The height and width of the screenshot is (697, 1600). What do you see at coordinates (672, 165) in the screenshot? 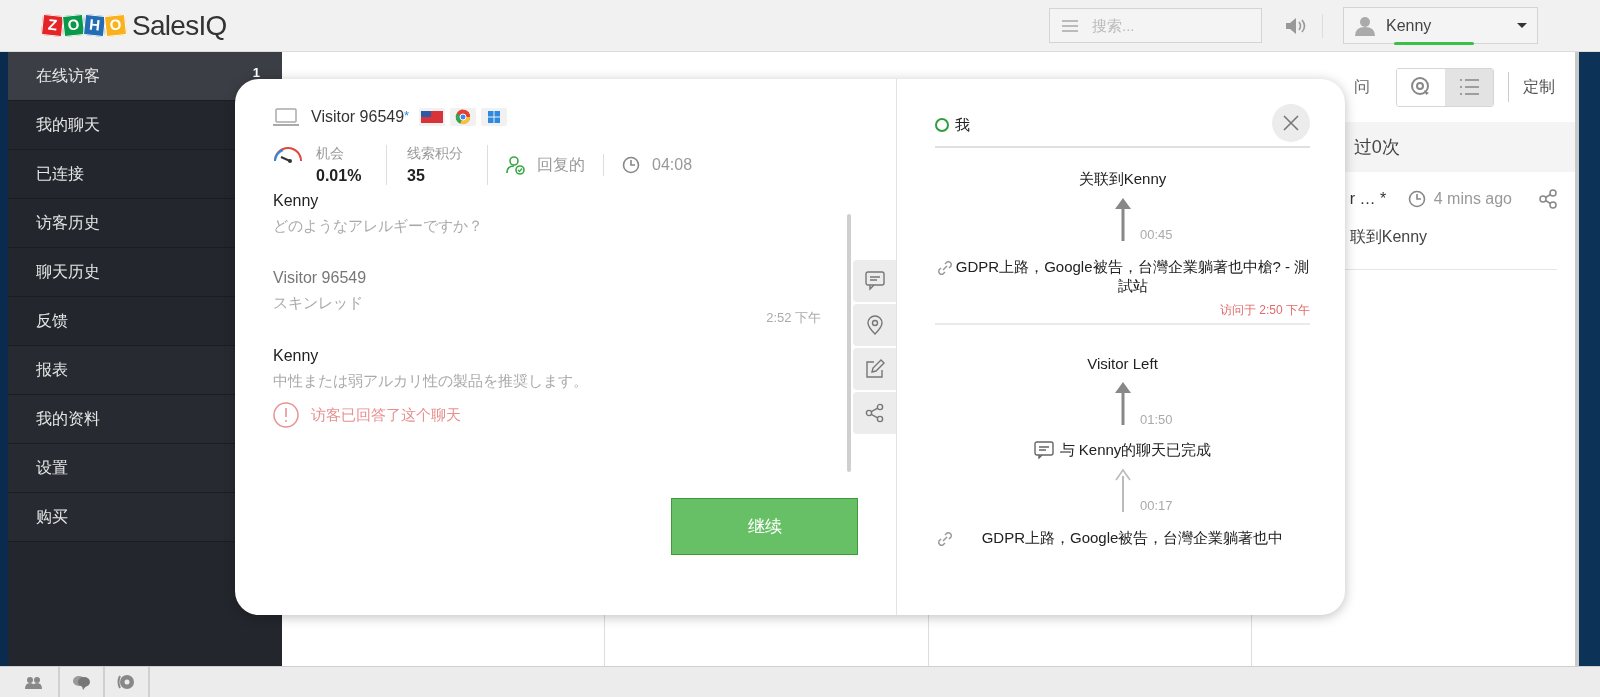
I see `chat-duration: 04:08` at bounding box center [672, 165].